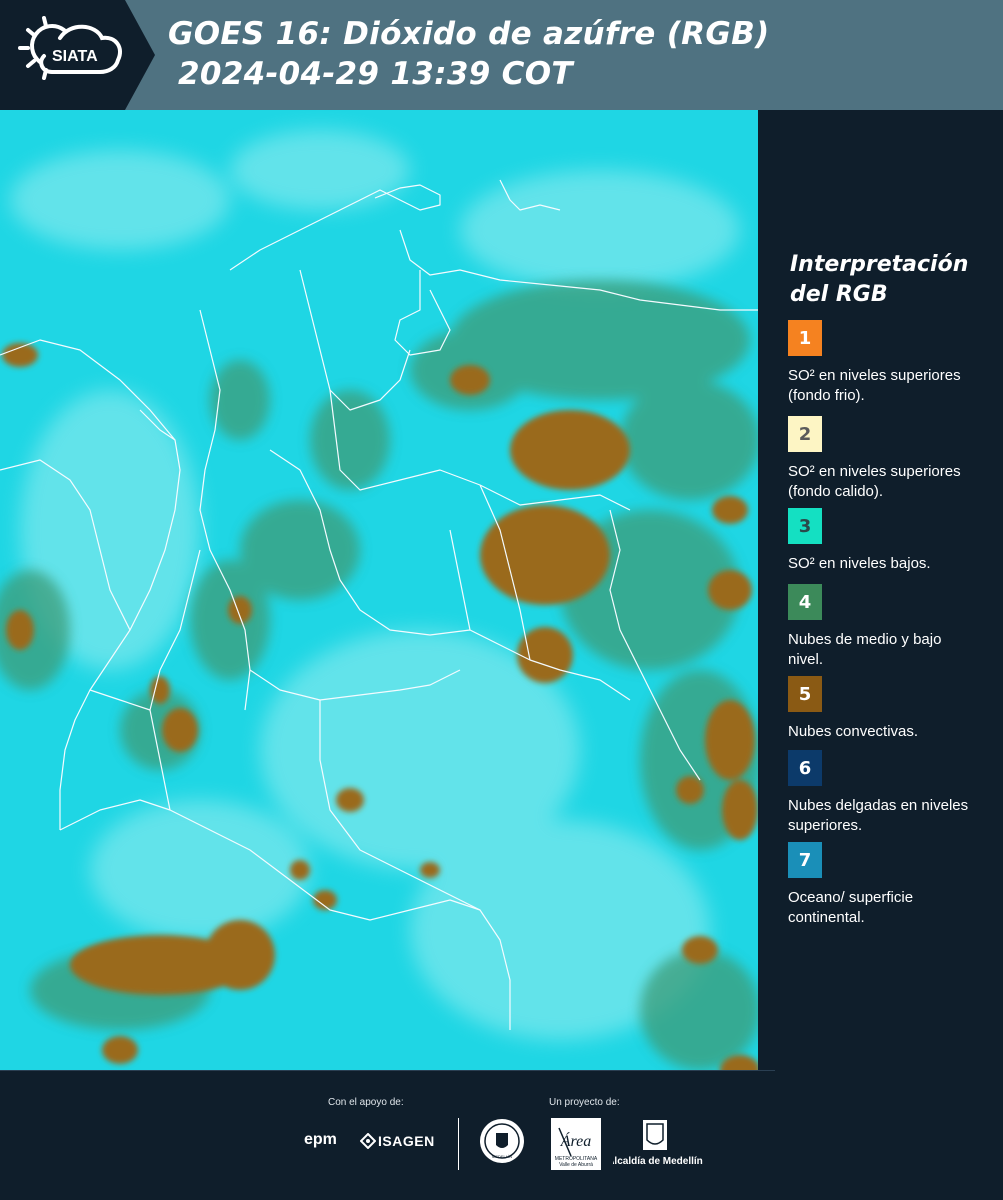 The image size is (1003, 1200). What do you see at coordinates (853, 731) in the screenshot?
I see `legend-label-5: Nubes convectivas.` at bounding box center [853, 731].